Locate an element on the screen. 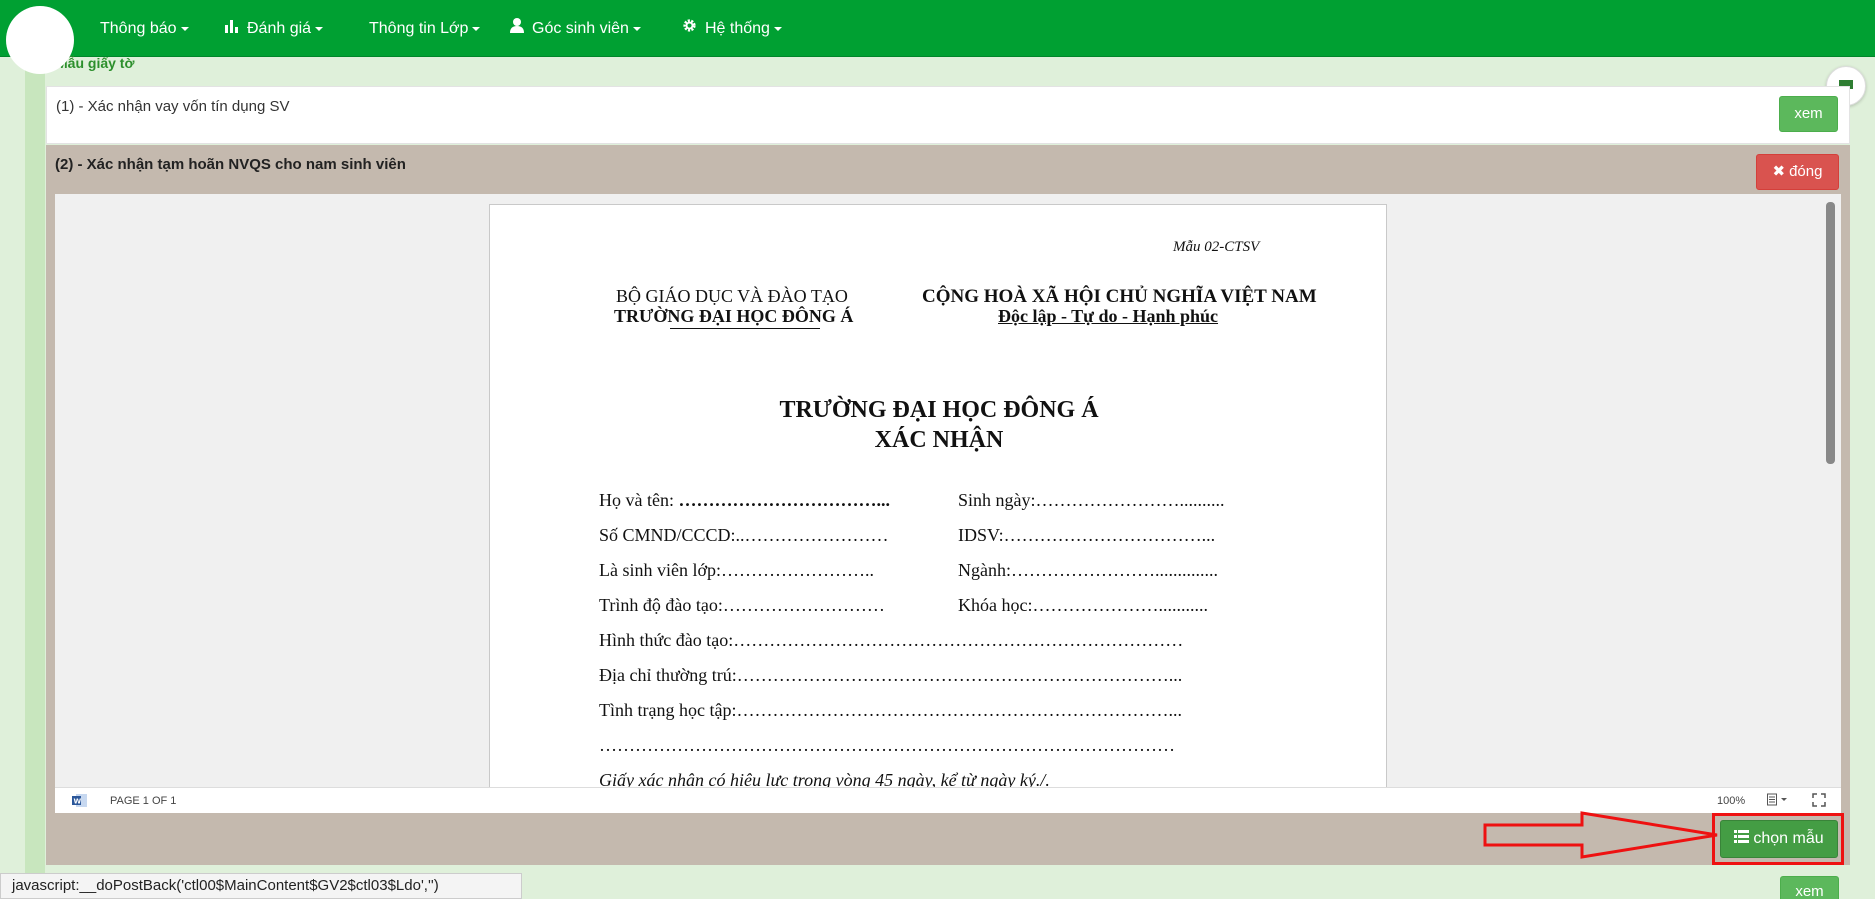  nav-he-thong-label: Hệ thống is located at coordinates (737, 28).